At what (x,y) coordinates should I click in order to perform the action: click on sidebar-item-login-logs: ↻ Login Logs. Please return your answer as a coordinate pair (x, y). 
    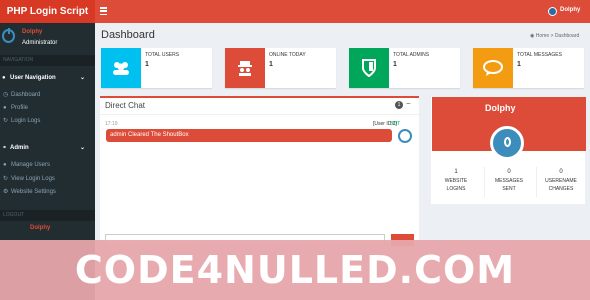
    Looking at the image, I should click on (47, 121).